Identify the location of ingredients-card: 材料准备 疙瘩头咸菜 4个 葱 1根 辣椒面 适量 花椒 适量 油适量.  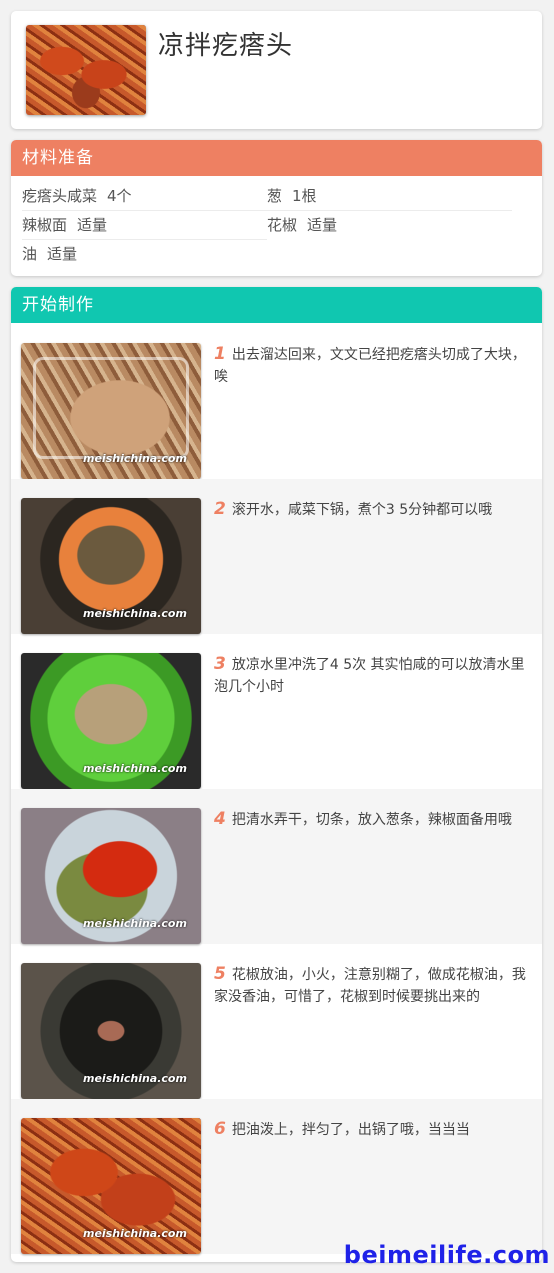
(276, 208).